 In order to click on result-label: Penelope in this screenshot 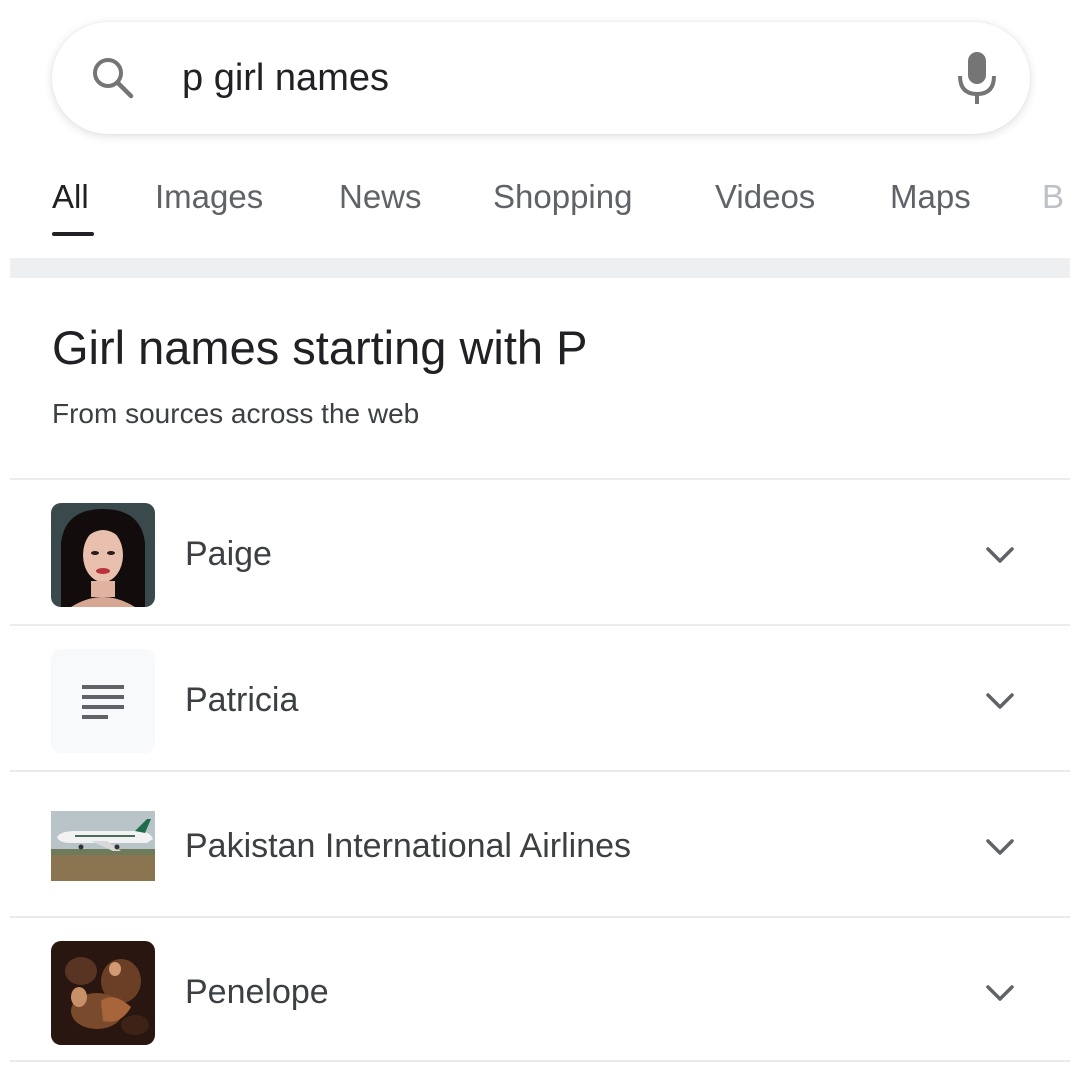, I will do `click(257, 992)`.